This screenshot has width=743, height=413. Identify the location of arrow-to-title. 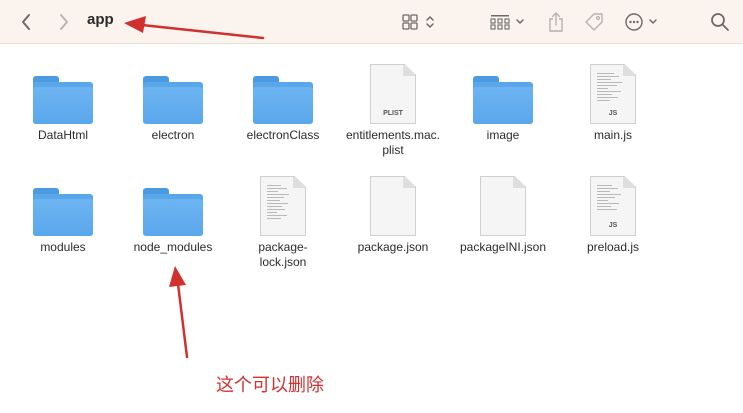
(194, 28).